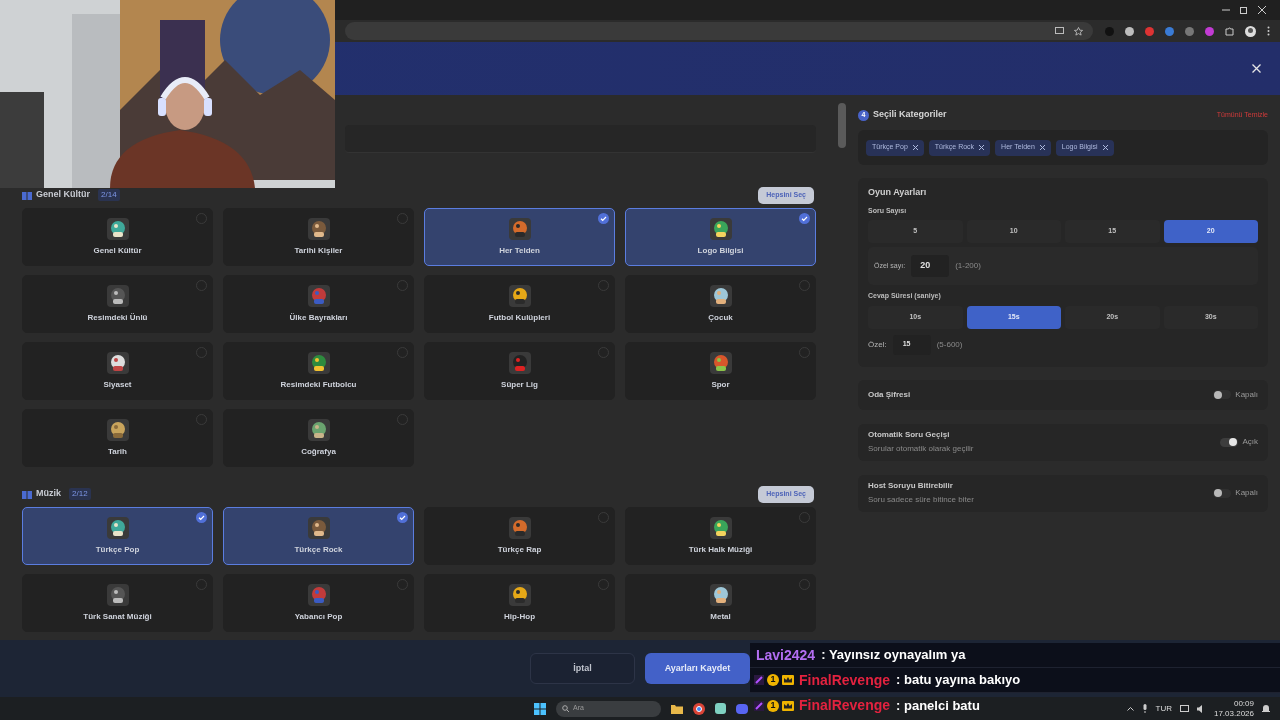  What do you see at coordinates (949, 344) in the screenshot?
I see `range-hint: (5-600)` at bounding box center [949, 344].